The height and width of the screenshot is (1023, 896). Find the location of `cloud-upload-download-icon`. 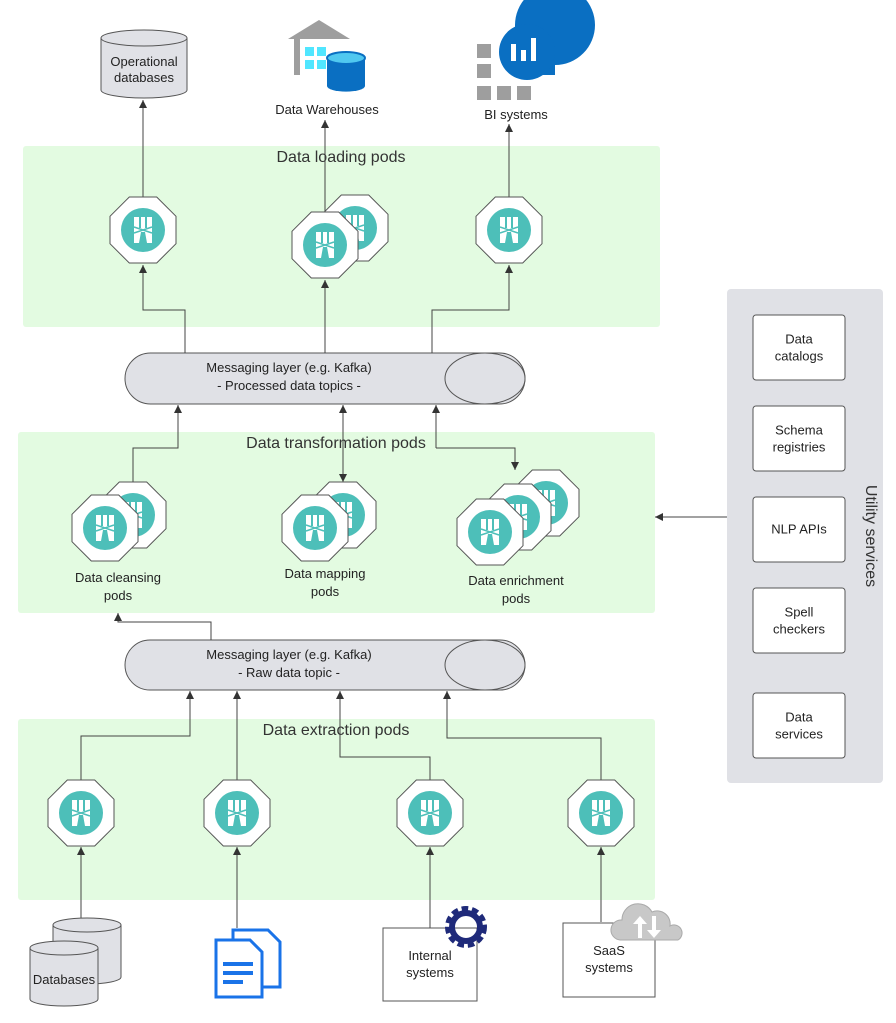

cloud-upload-download-icon is located at coordinates (646, 922).